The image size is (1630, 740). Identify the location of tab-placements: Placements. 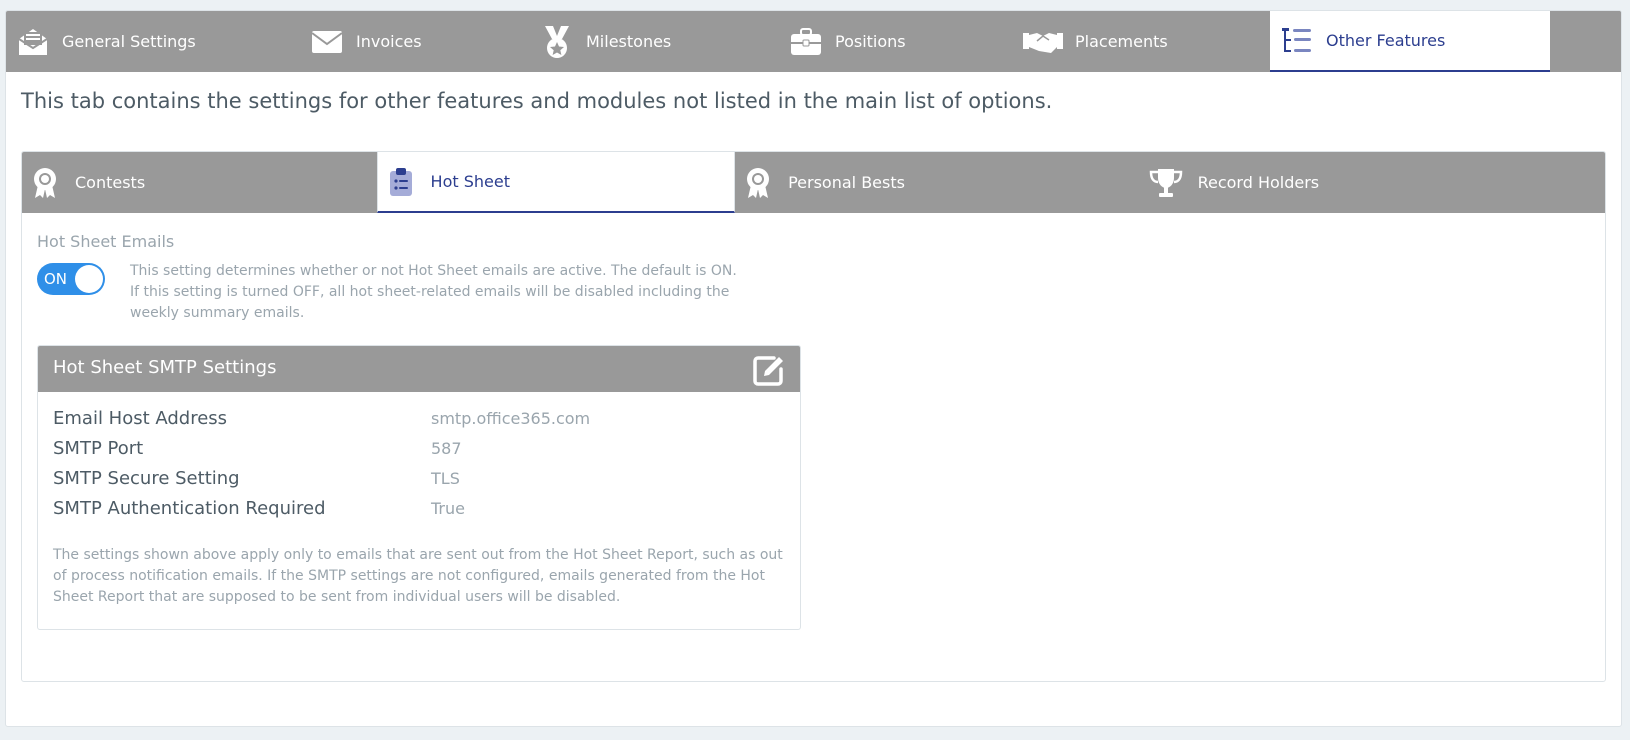
(1141, 41).